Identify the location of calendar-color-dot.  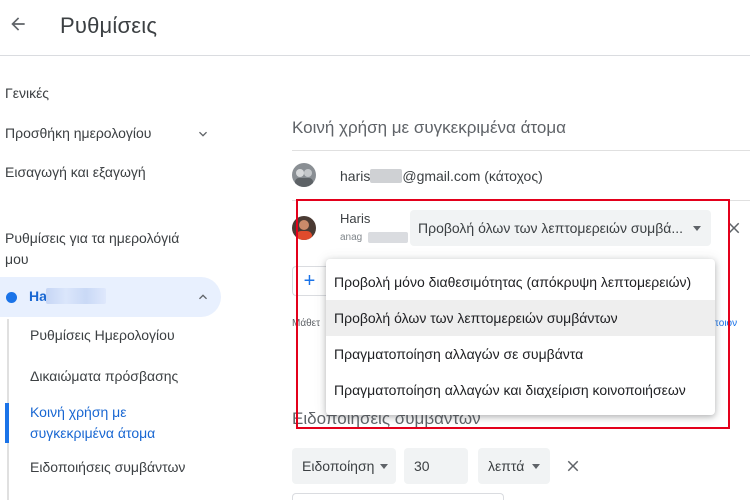
(11, 297).